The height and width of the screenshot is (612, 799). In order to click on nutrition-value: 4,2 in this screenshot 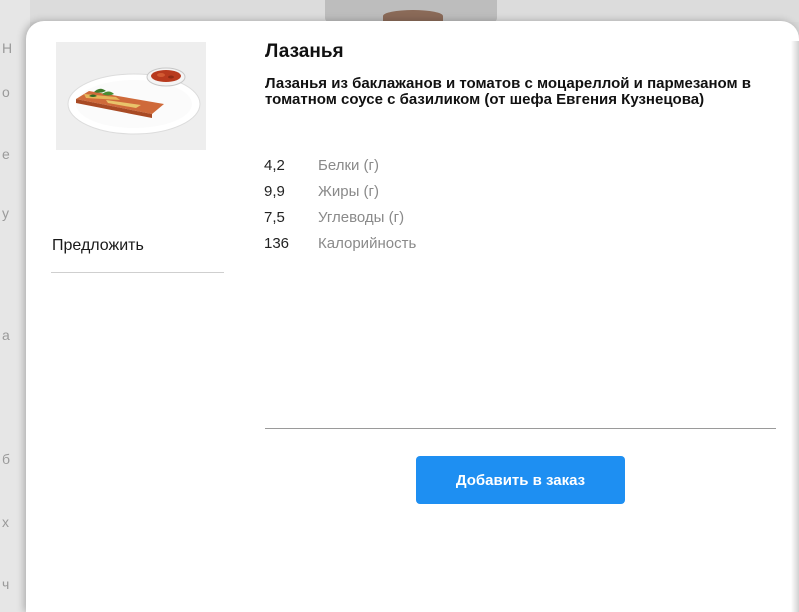, I will do `click(274, 165)`.